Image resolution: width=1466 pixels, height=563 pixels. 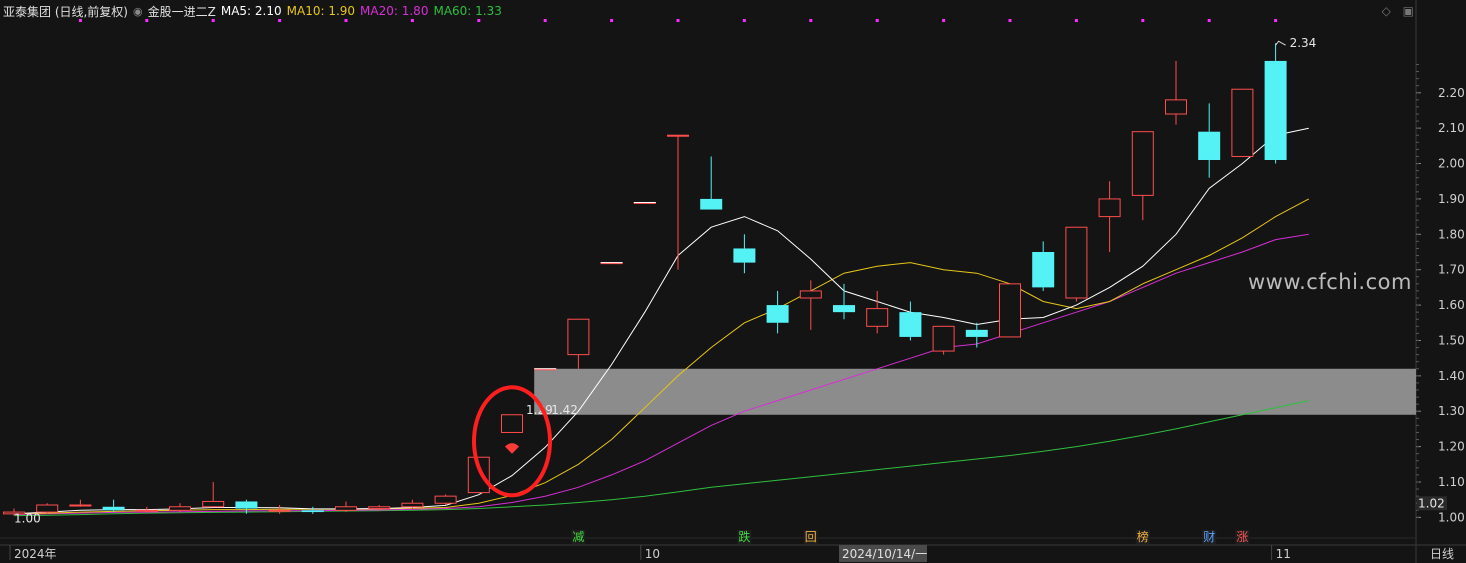 I want to click on bottom-marker: 减, so click(x=578, y=537).